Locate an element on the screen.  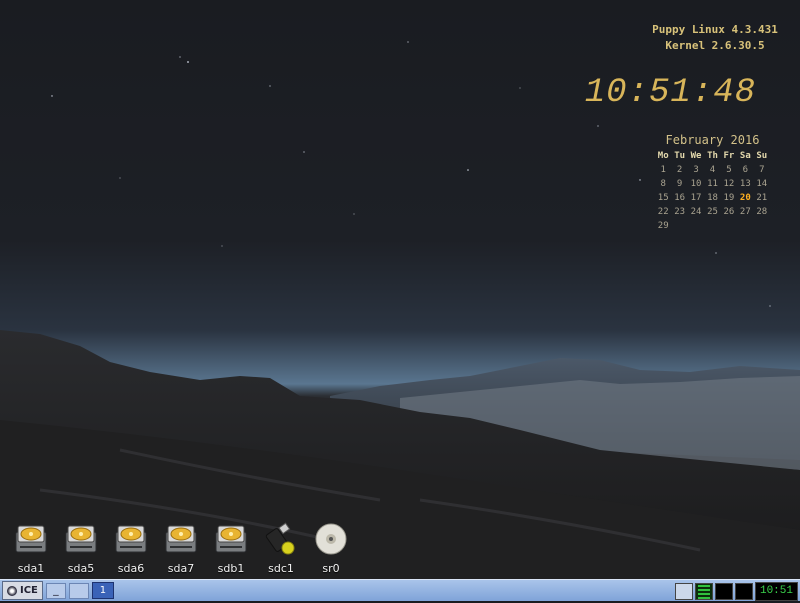
drive-label: sdb1 is located at coordinates (231, 568).